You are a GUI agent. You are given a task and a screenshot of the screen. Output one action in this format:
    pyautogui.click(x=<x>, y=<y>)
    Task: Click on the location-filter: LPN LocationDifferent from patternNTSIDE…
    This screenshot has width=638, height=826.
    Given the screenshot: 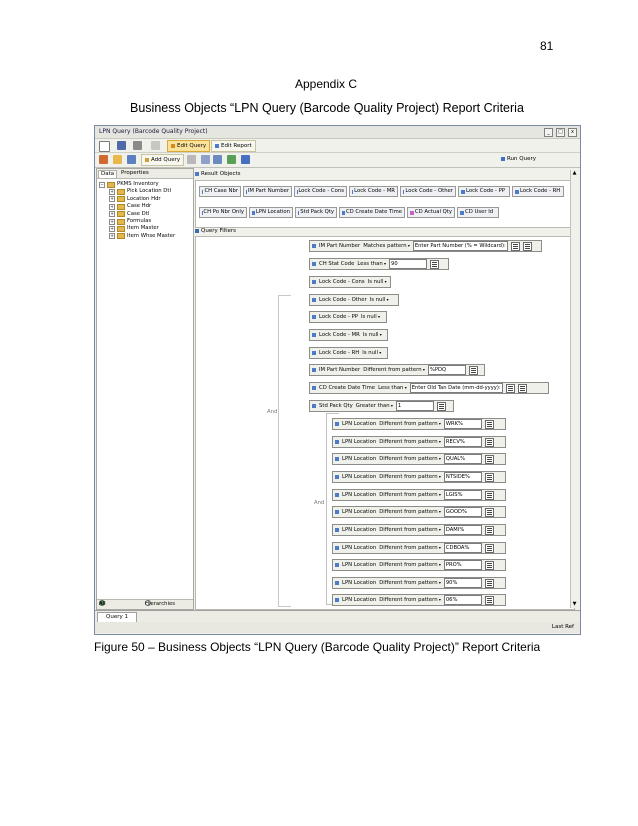 What is the action you would take?
    pyautogui.click(x=419, y=477)
    